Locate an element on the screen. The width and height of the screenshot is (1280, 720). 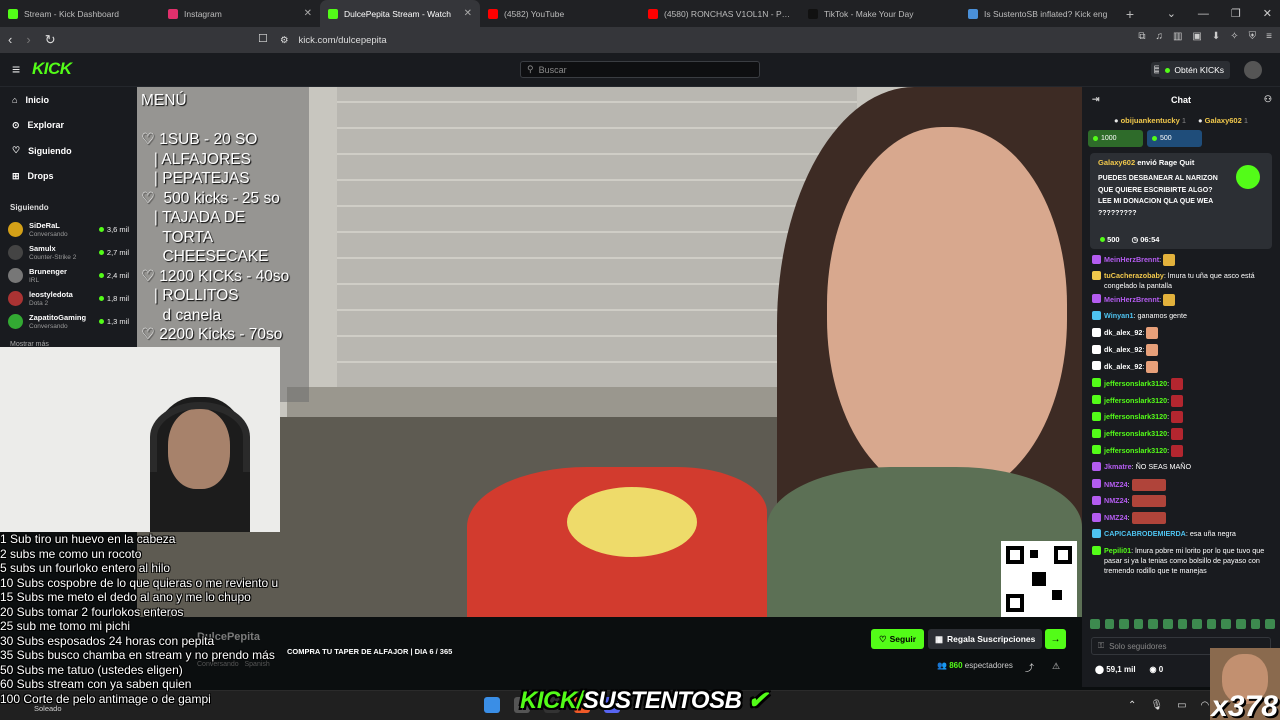
menu-icon: ≡ is located at coordinates (1269, 36).